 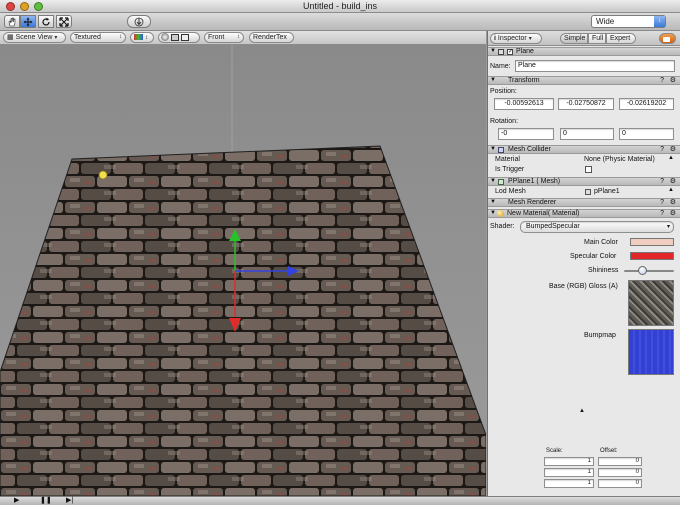 What do you see at coordinates (588, 169) in the screenshot?
I see `is-trigger-checkbox` at bounding box center [588, 169].